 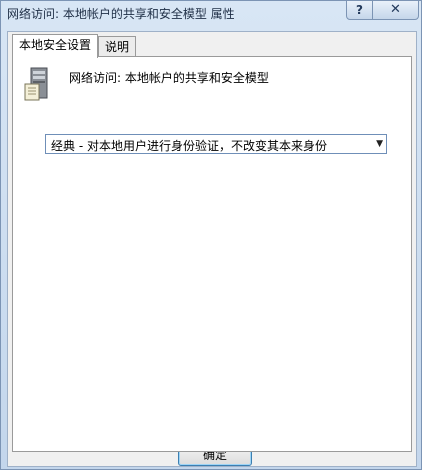 What do you see at coordinates (117, 46) in the screenshot?
I see `tab-explain: 说明` at bounding box center [117, 46].